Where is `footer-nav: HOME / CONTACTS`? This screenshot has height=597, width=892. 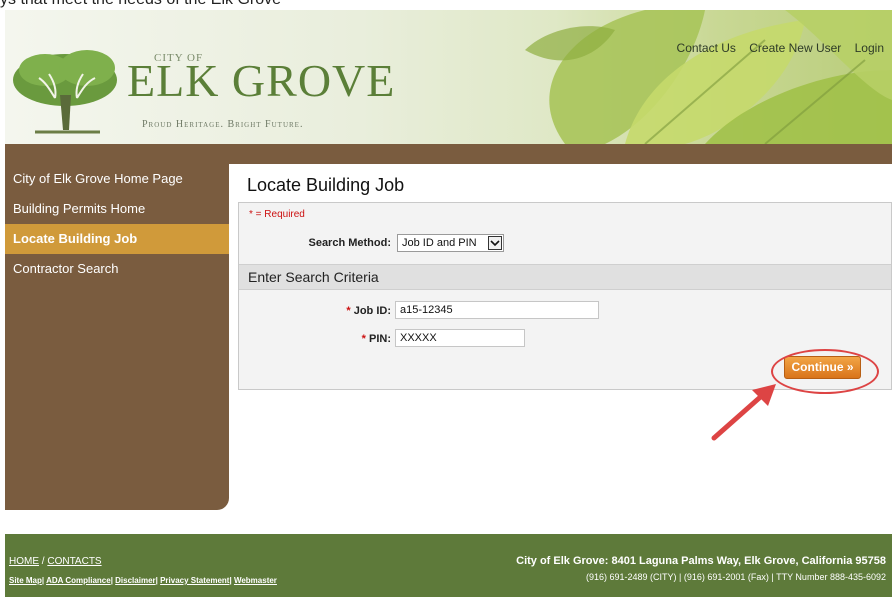
footer-nav: HOME / CONTACTS is located at coordinates (55, 561).